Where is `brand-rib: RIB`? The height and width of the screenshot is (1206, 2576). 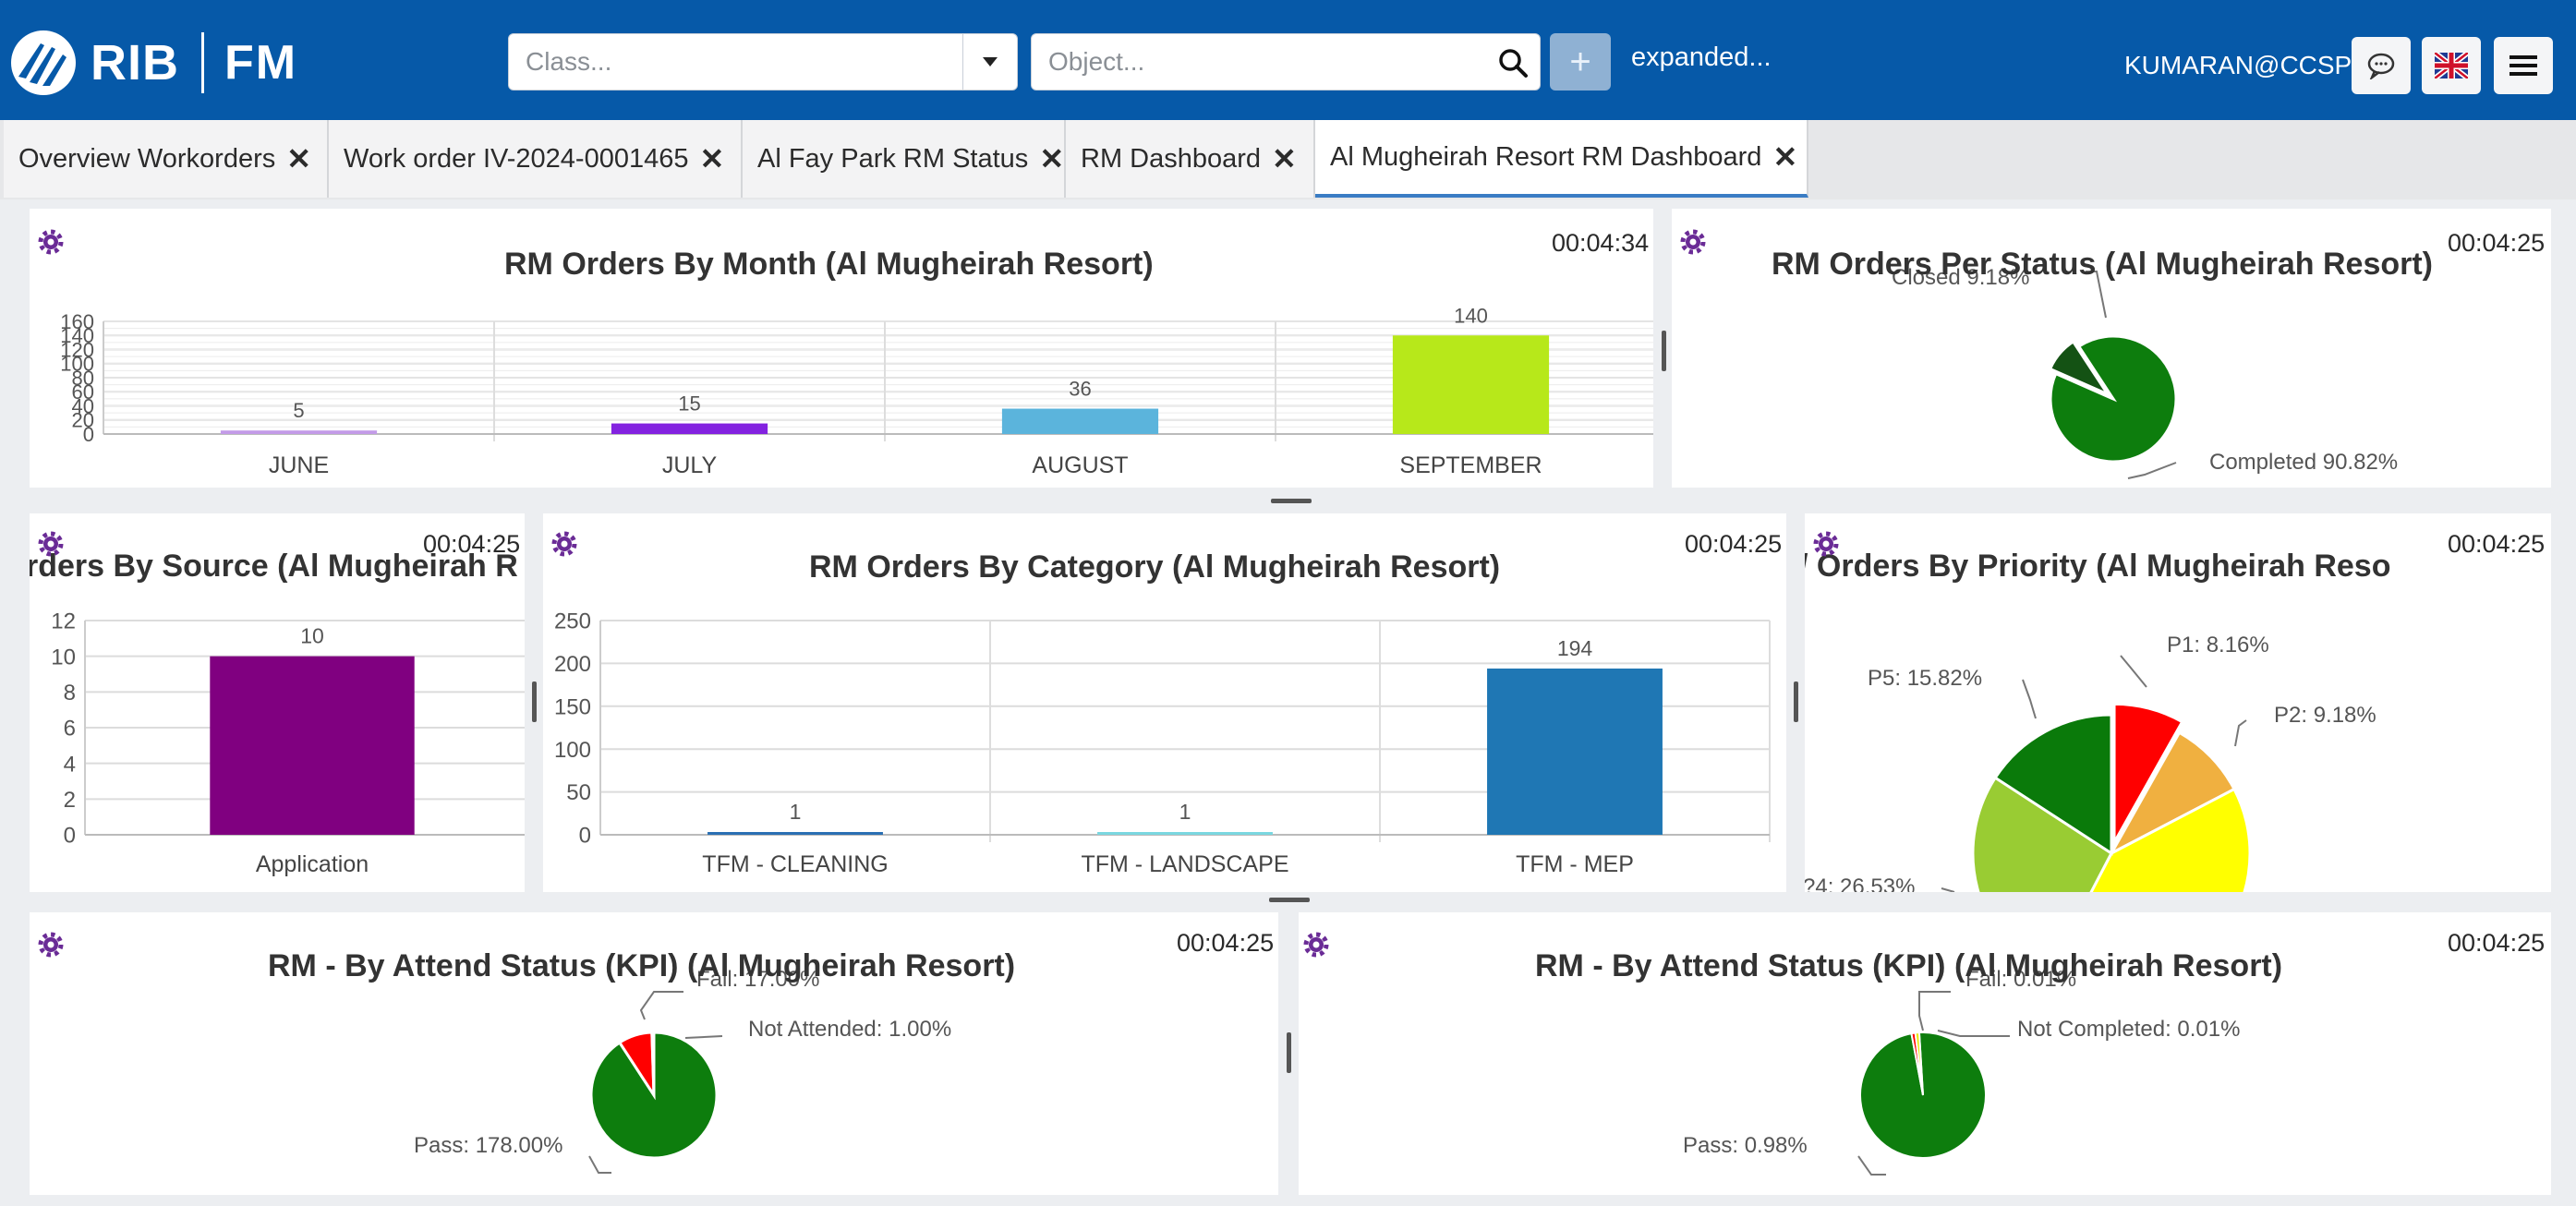
brand-rib: RIB is located at coordinates (135, 62).